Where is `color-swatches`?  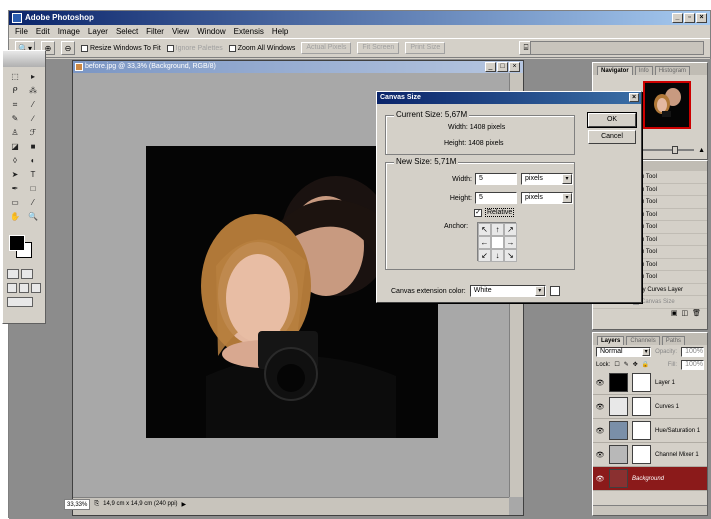
color-swatches is located at coordinates (24, 247).